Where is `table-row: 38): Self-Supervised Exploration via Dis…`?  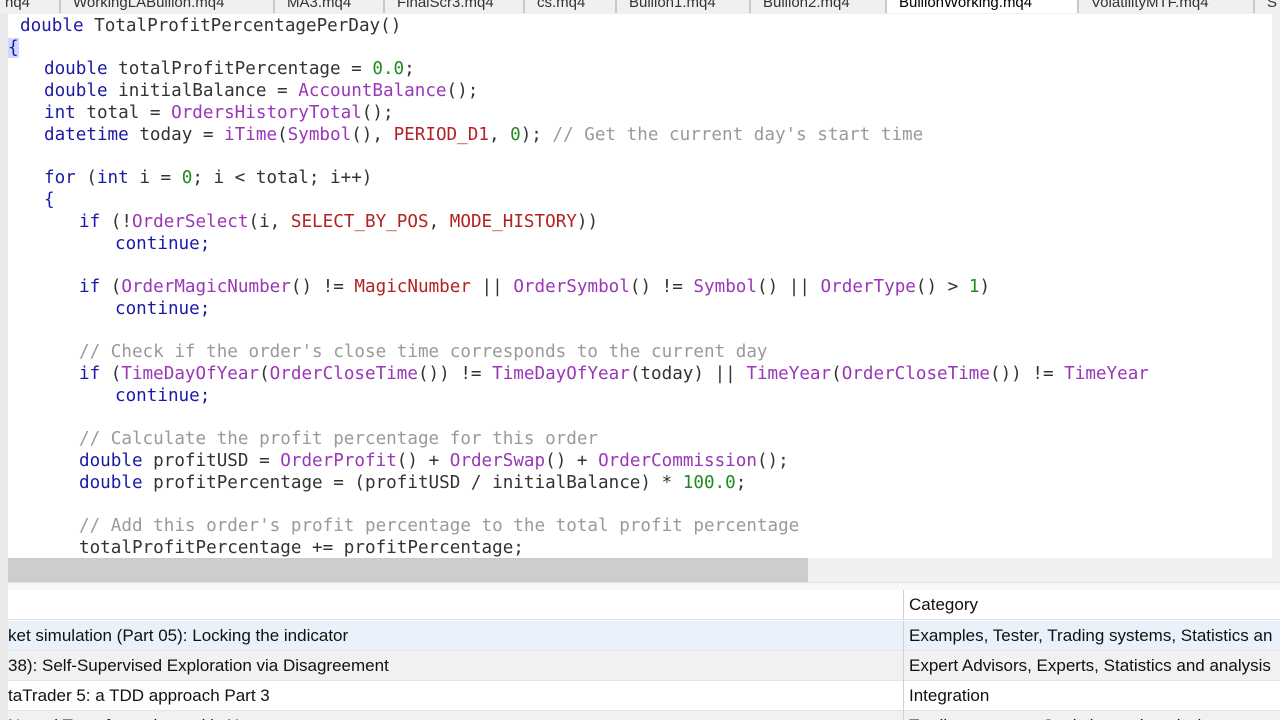 table-row: 38): Self-Supervised Exploration via Dis… is located at coordinates (644, 666).